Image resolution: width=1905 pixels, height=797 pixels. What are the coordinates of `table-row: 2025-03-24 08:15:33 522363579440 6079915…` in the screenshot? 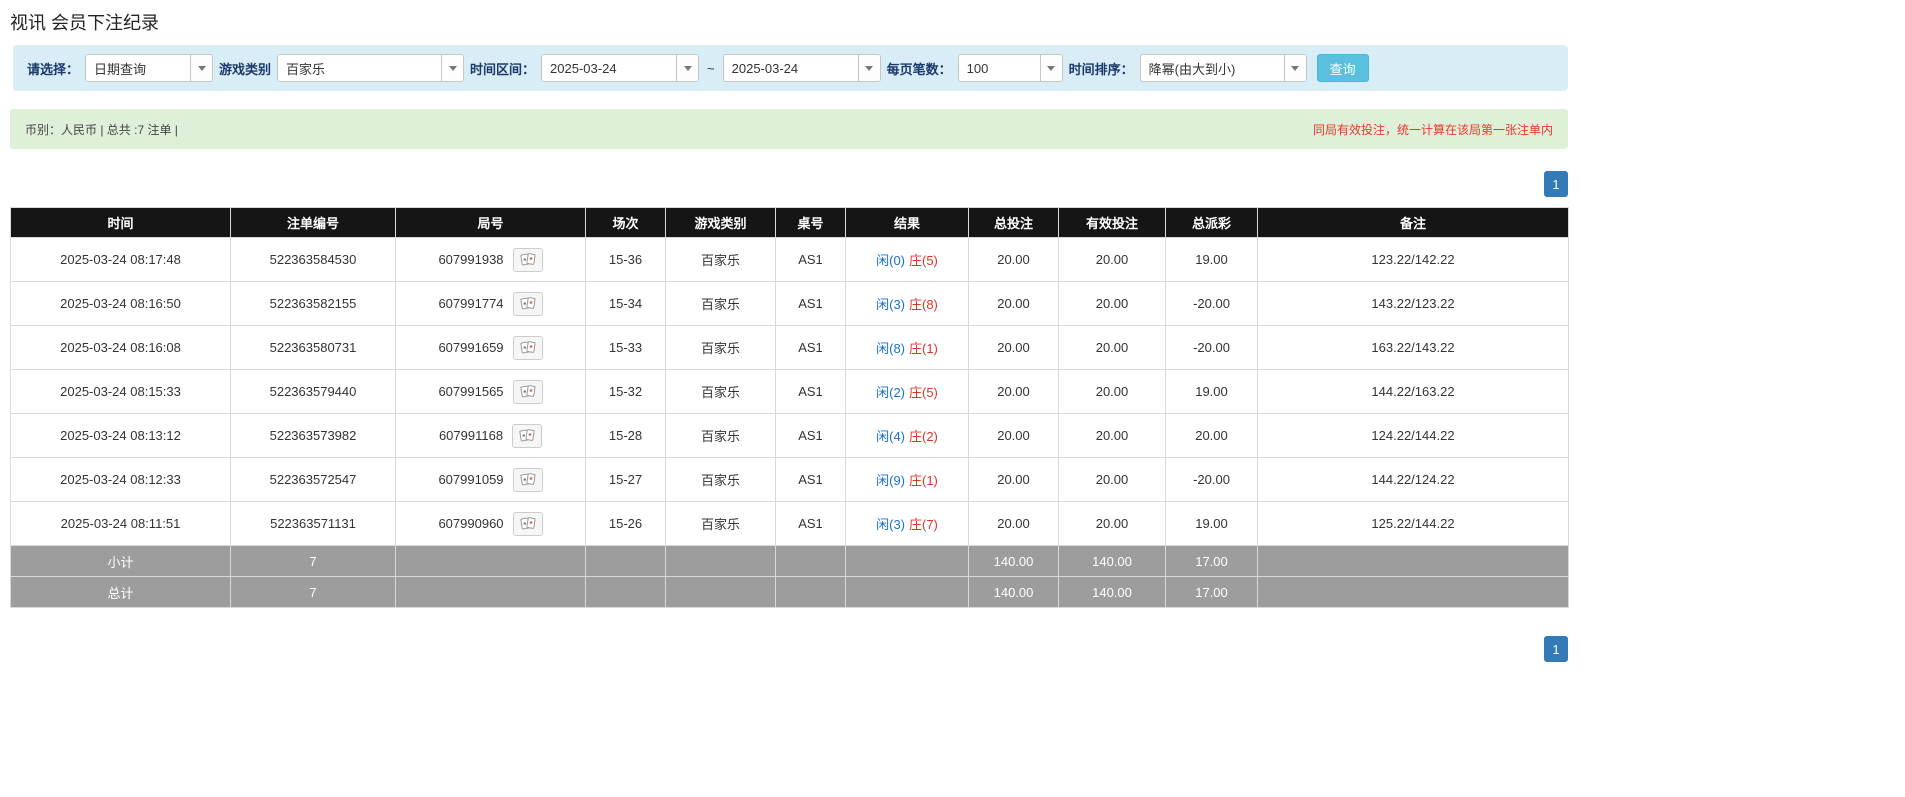 It's located at (789, 391).